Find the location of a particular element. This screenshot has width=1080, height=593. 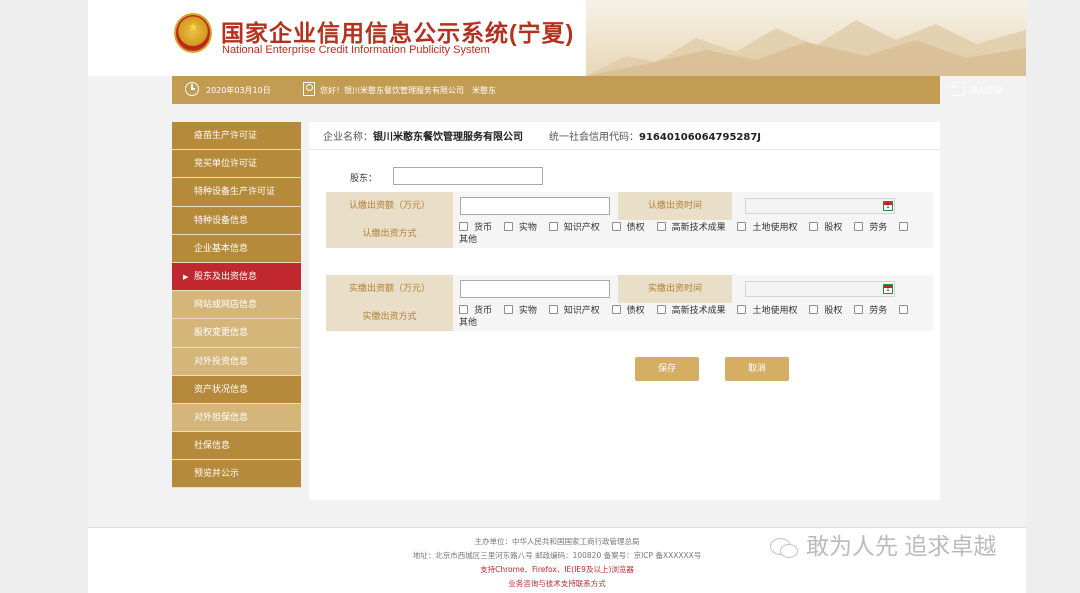

sidebar-item-basic-info: 企业基本信息 is located at coordinates (236, 248).